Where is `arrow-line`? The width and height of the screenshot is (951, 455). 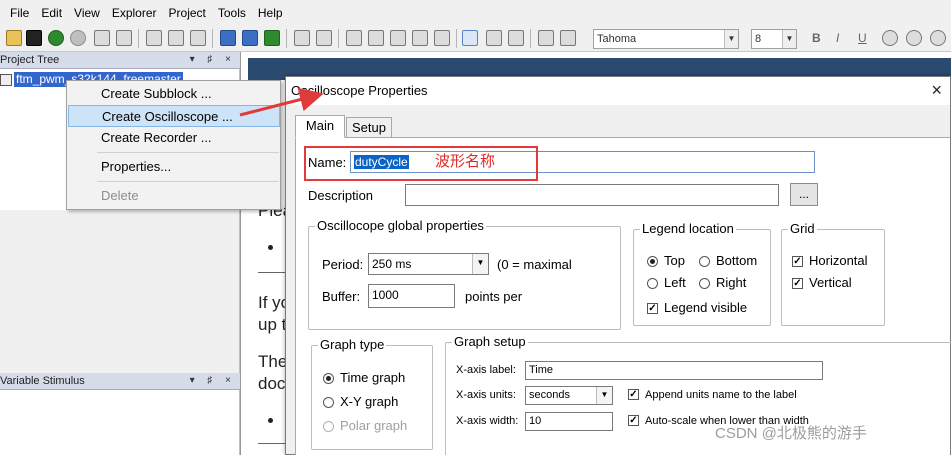 arrow-line is located at coordinates (281, 102).